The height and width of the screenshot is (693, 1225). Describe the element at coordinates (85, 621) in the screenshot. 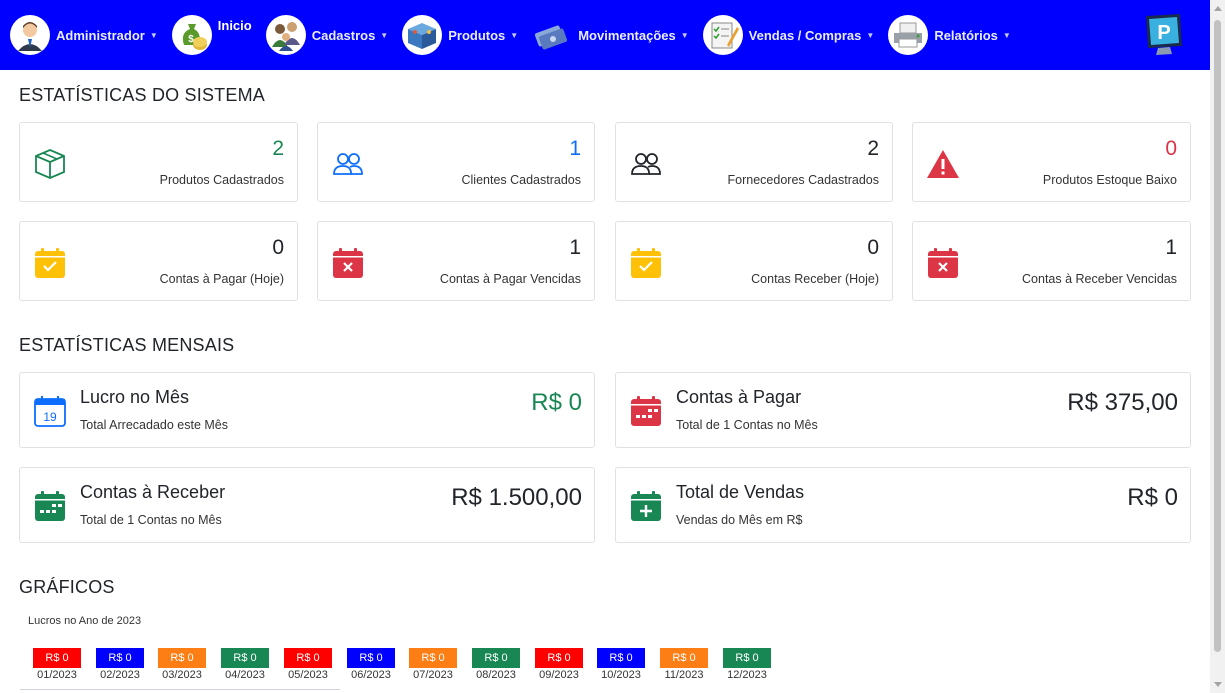

I see `chart-title: Lucros no Ano de 2023` at that location.